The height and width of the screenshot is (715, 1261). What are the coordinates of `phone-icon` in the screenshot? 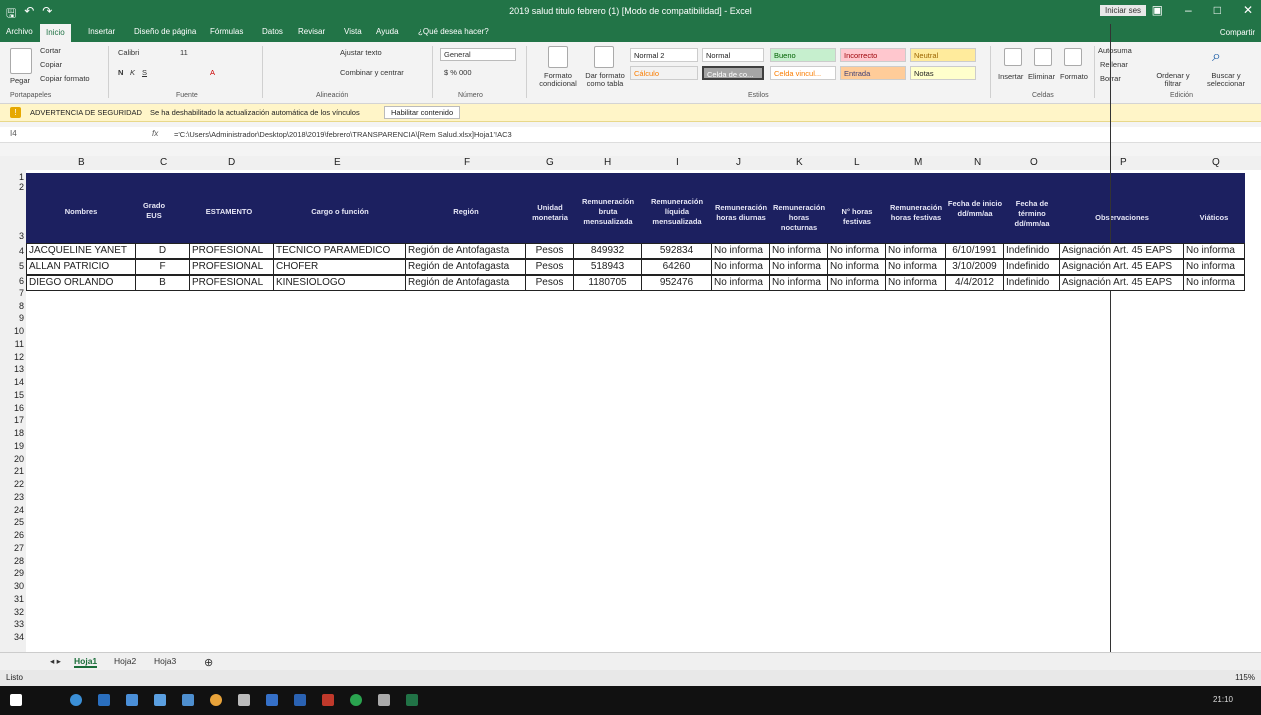 It's located at (272, 700).